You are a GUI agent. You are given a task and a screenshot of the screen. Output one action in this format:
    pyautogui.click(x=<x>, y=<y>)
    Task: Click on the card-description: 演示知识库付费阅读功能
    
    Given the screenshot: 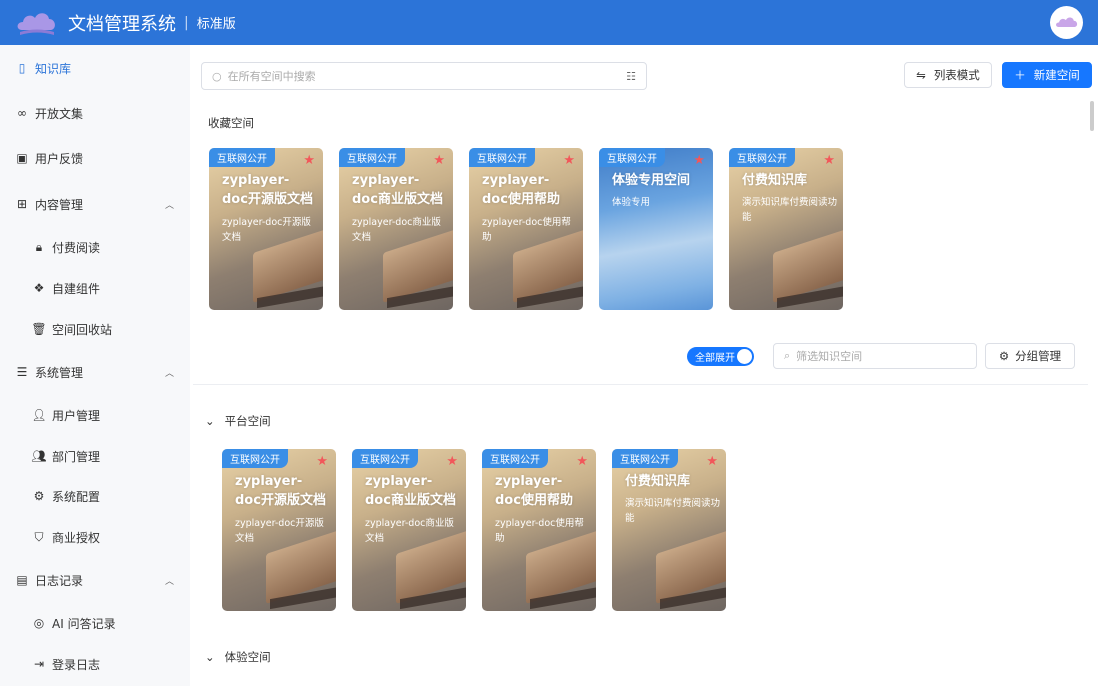 What is the action you would take?
    pyautogui.click(x=673, y=511)
    